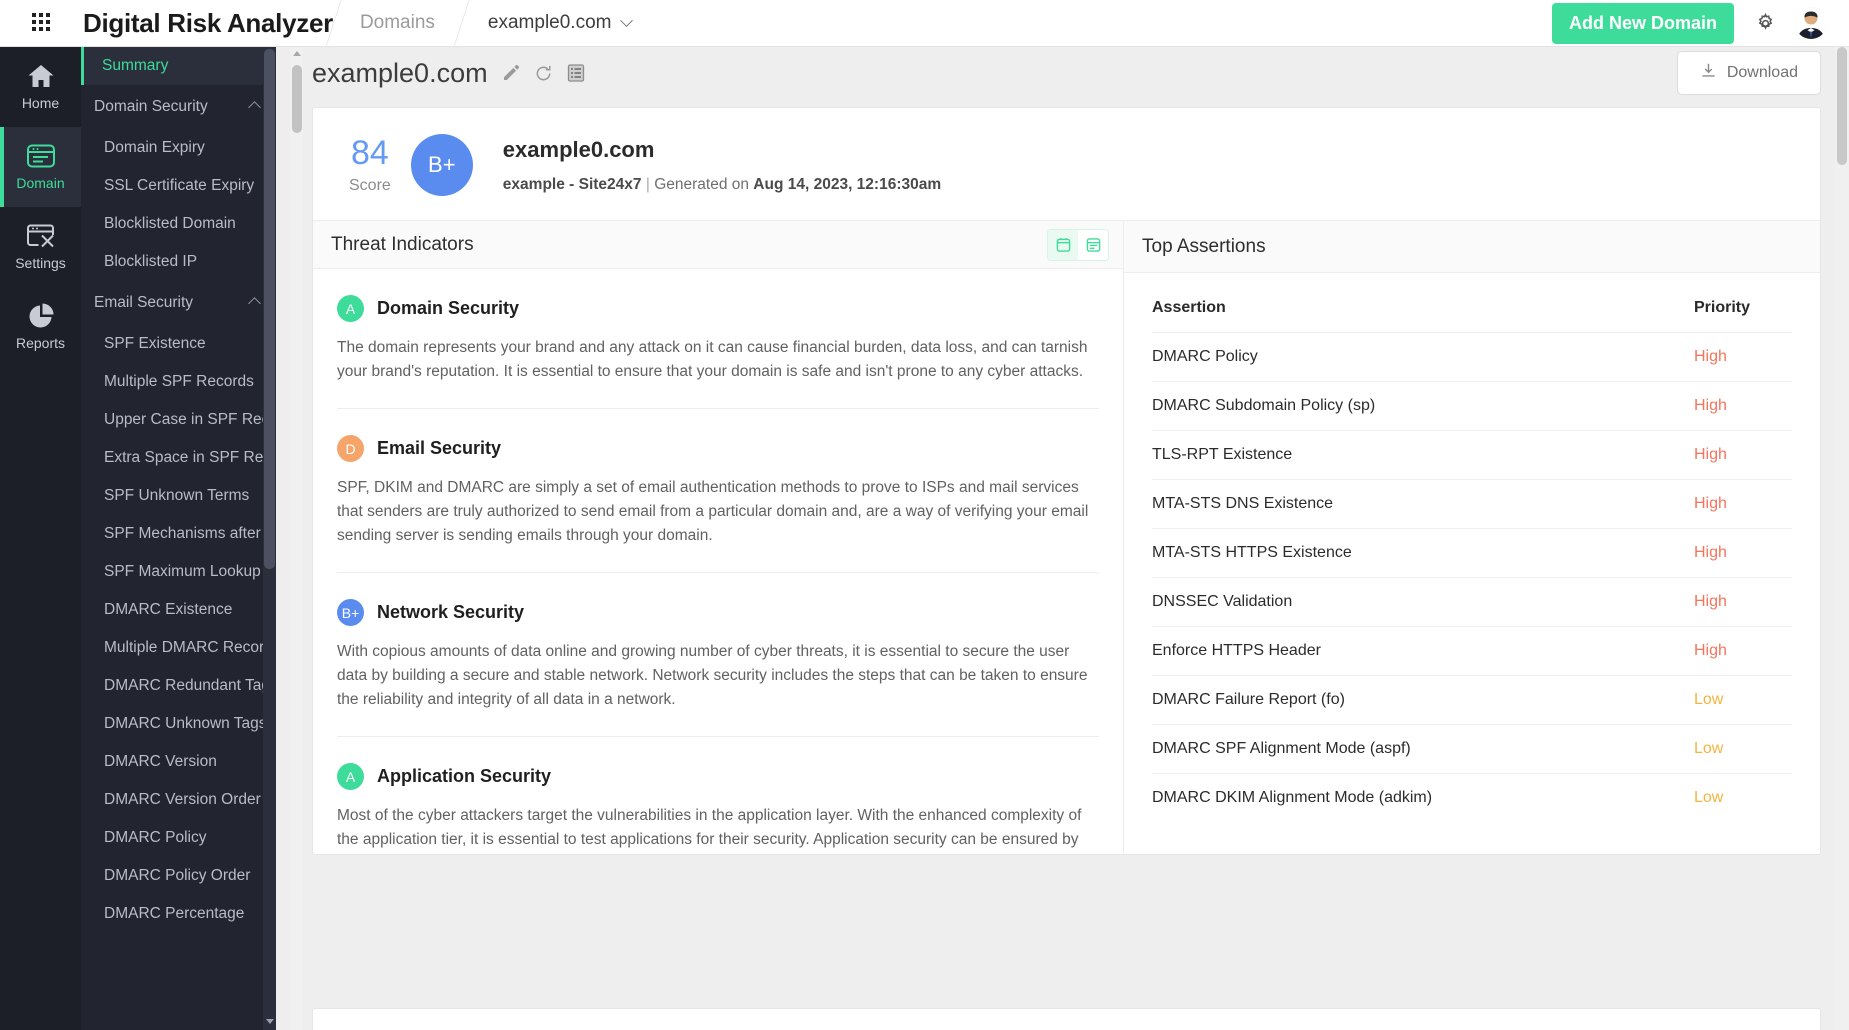 The height and width of the screenshot is (1030, 1849). I want to click on card-view-icon, so click(1063, 244).